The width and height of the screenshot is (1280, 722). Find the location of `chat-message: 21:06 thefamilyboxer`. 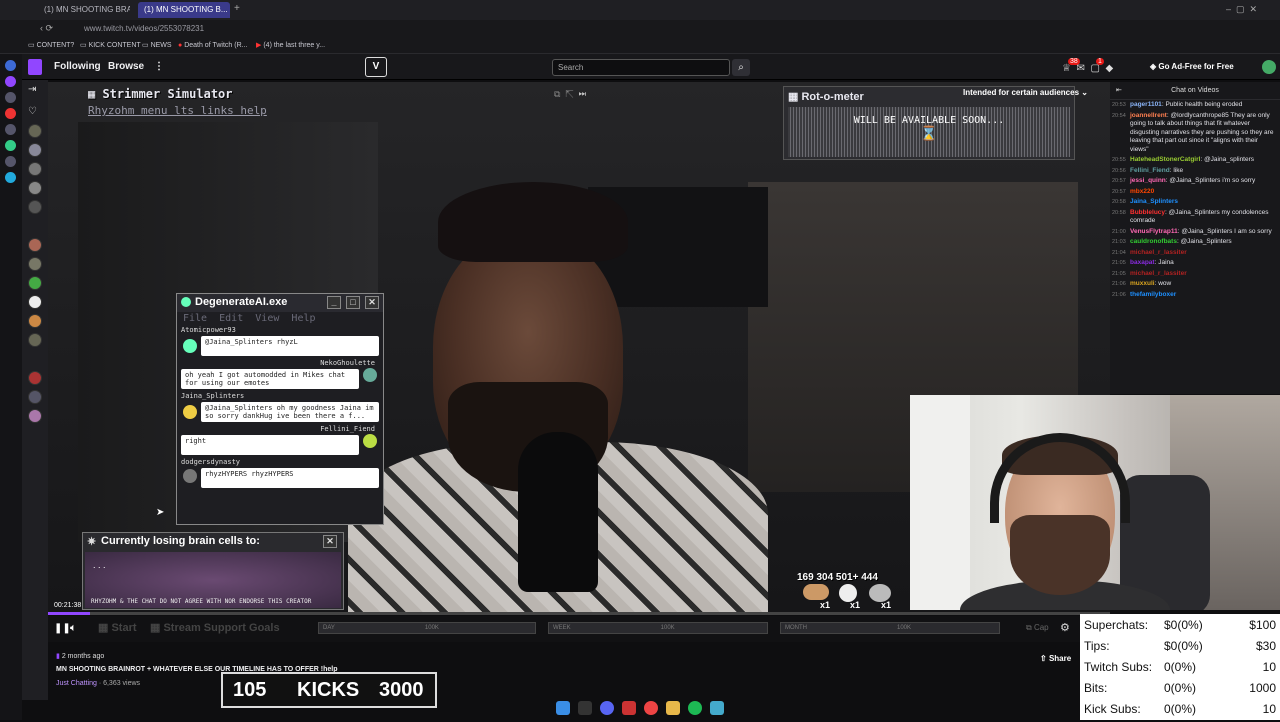

chat-message: 21:06 thefamilyboxer is located at coordinates (1195, 295).